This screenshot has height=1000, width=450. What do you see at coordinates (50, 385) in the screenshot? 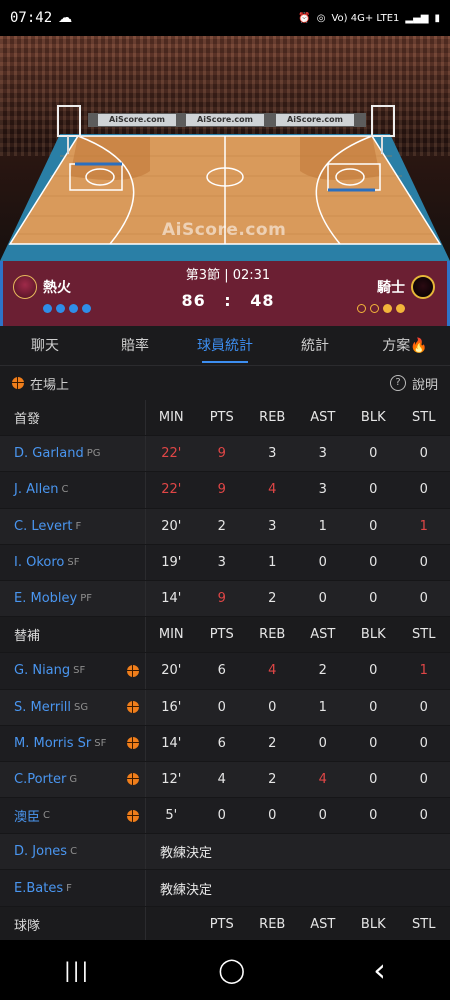
I see `on-court-label: 在場上` at bounding box center [50, 385].